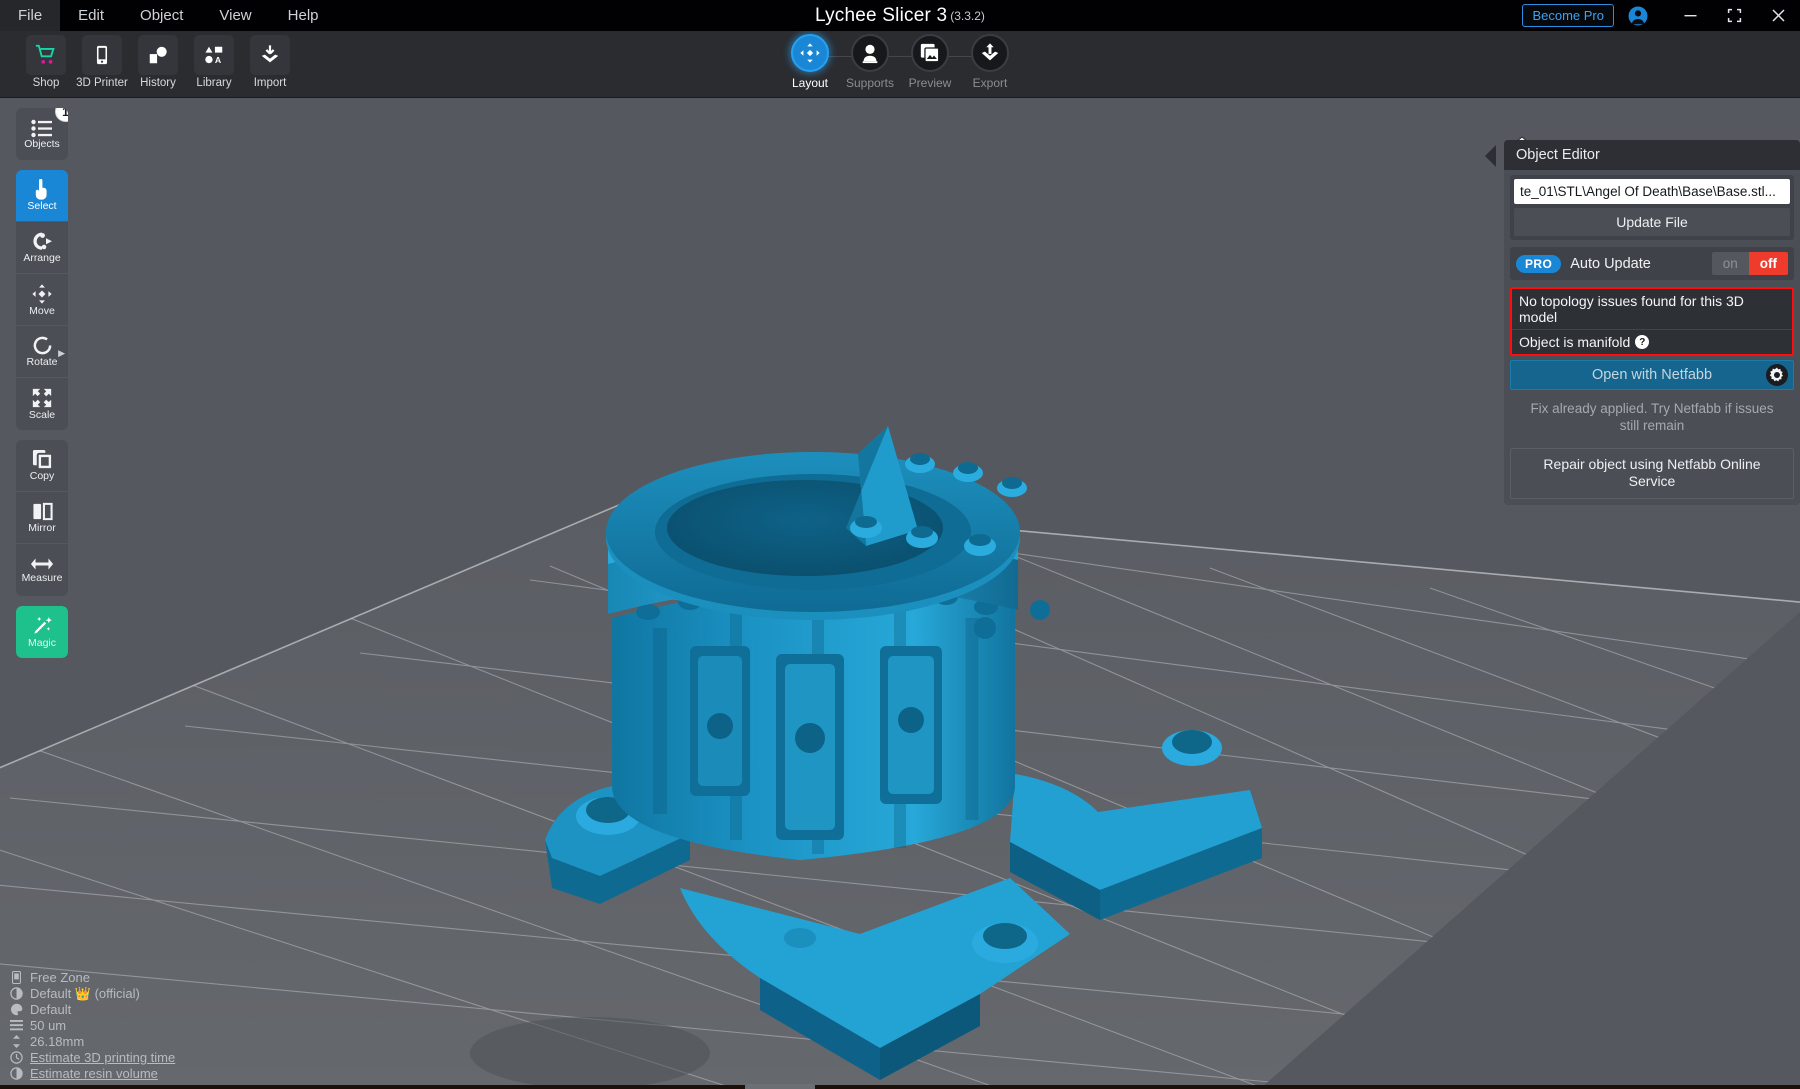 This screenshot has height=1089, width=1800. Describe the element at coordinates (42, 404) in the screenshot. I see `rail-button-scale: Scale` at that location.